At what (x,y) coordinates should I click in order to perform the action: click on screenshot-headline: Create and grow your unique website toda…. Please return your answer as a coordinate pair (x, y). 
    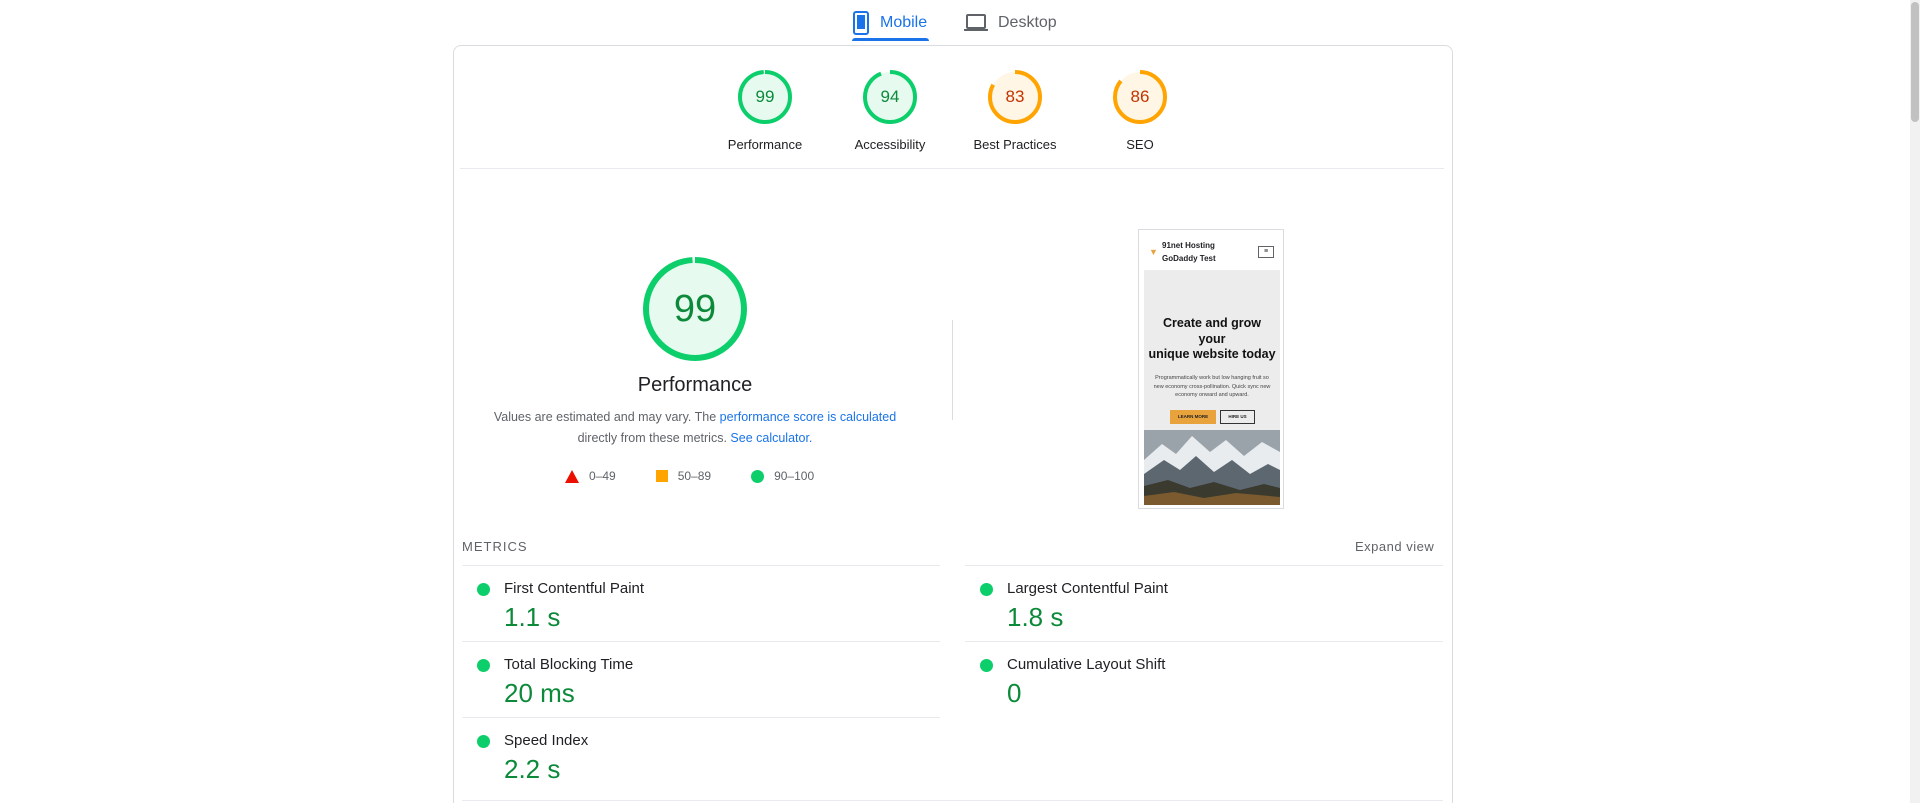
    Looking at the image, I should click on (1212, 339).